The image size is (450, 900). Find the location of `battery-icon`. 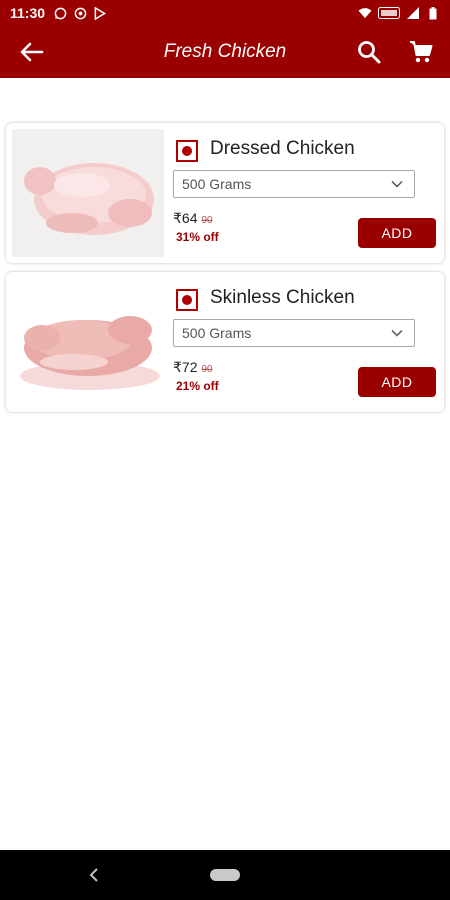

battery-icon is located at coordinates (433, 13).